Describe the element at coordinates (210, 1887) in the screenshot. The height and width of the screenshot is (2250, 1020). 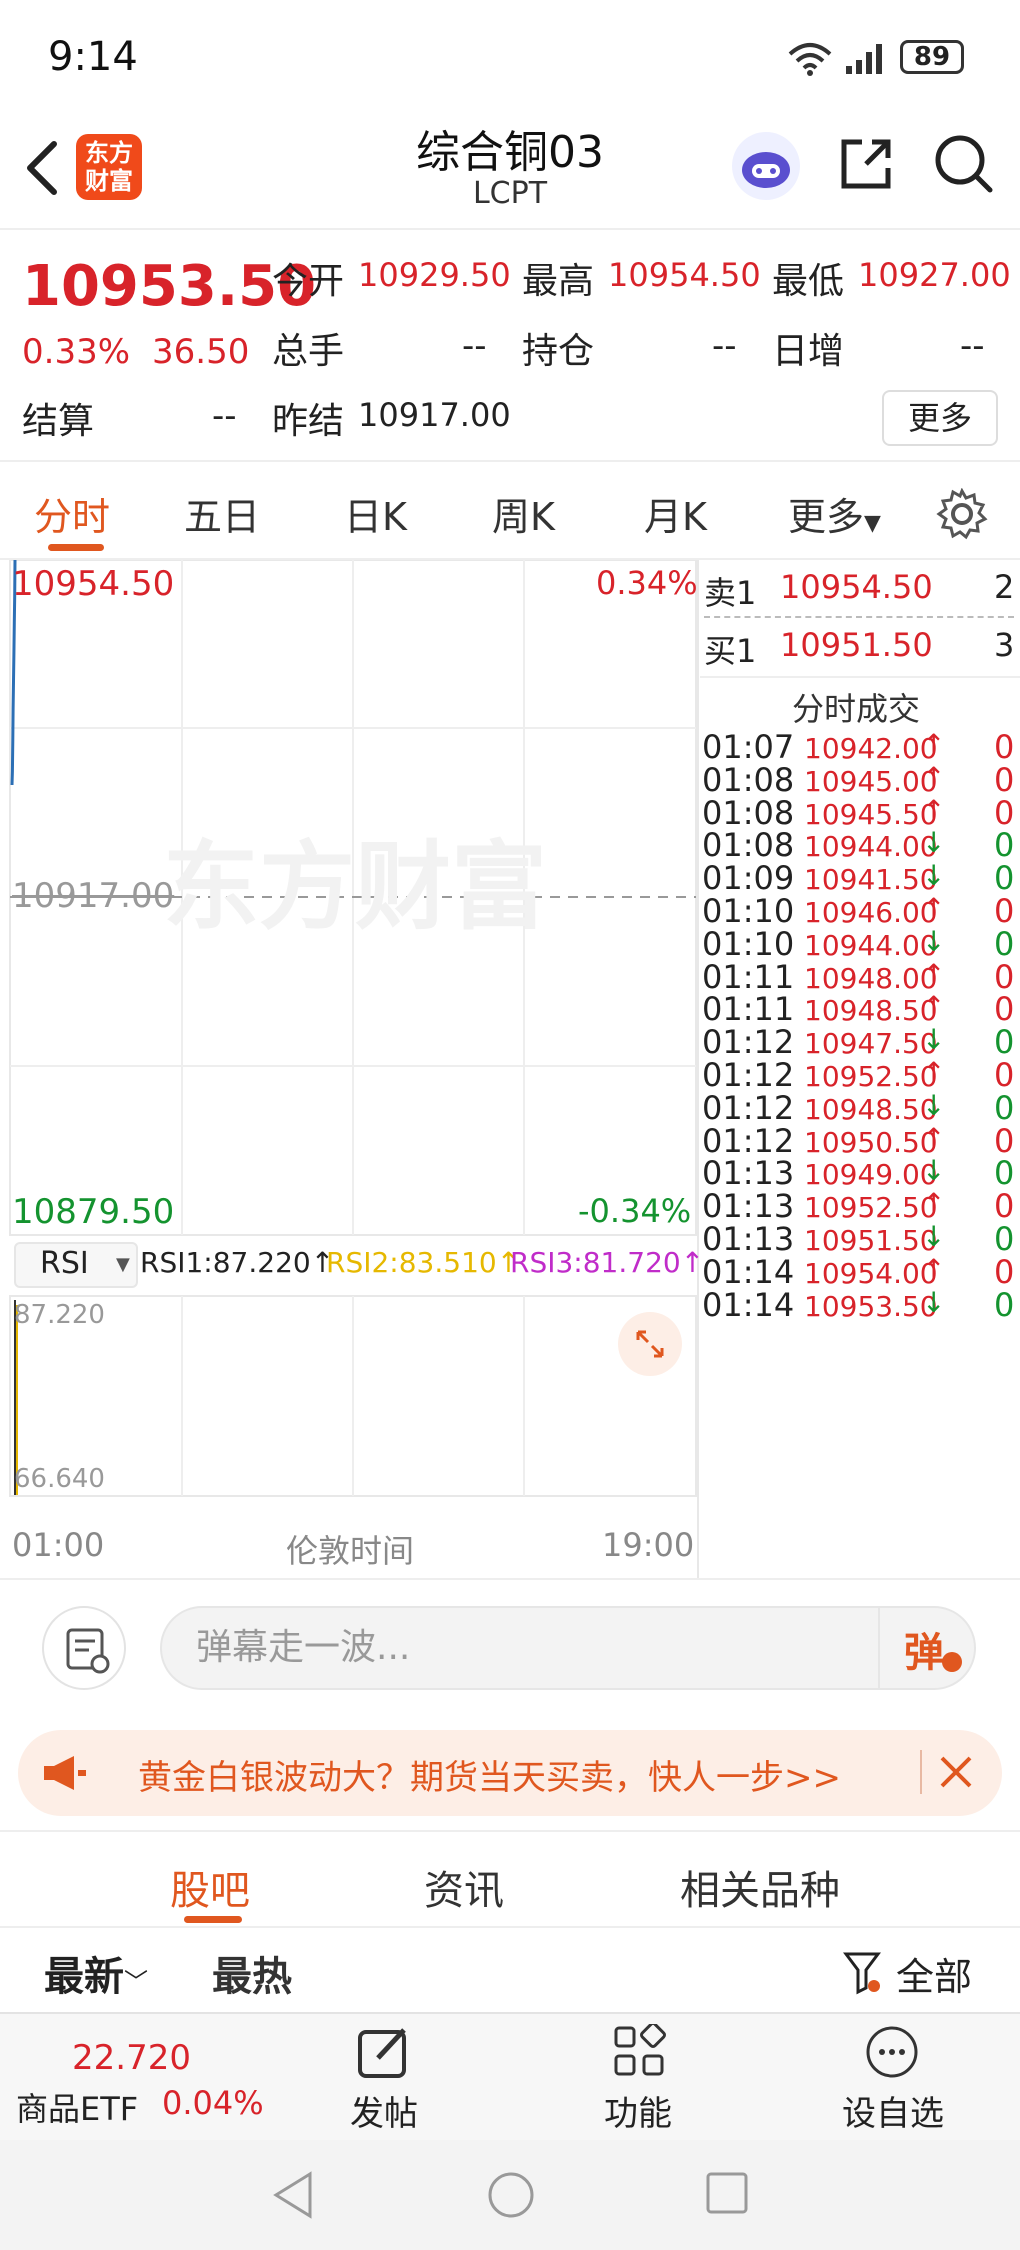
I see `tab-guba: 股吧` at that location.